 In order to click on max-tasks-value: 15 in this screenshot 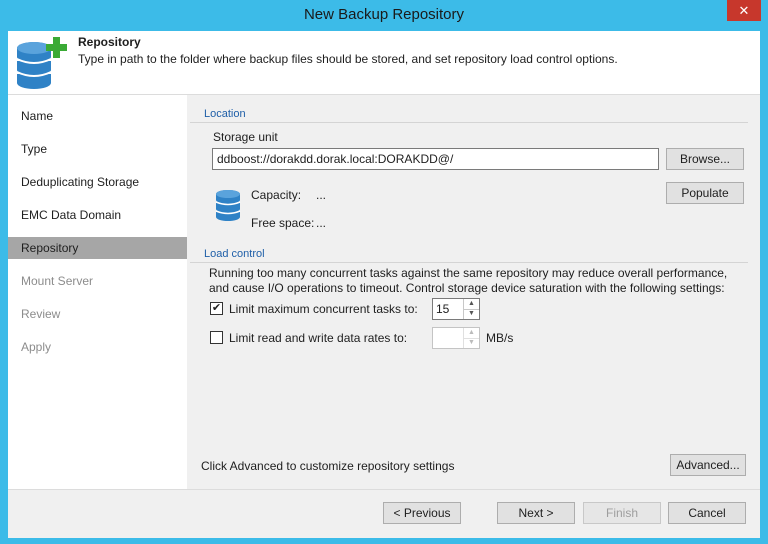, I will do `click(443, 309)`.